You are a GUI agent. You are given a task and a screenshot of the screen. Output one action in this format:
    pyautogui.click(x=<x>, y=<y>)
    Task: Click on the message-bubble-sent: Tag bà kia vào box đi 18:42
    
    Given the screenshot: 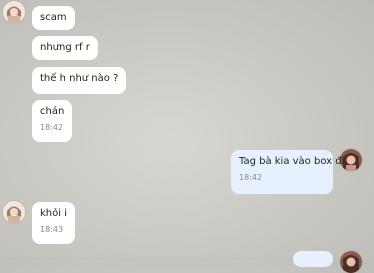 What is the action you would take?
    pyautogui.click(x=287, y=172)
    